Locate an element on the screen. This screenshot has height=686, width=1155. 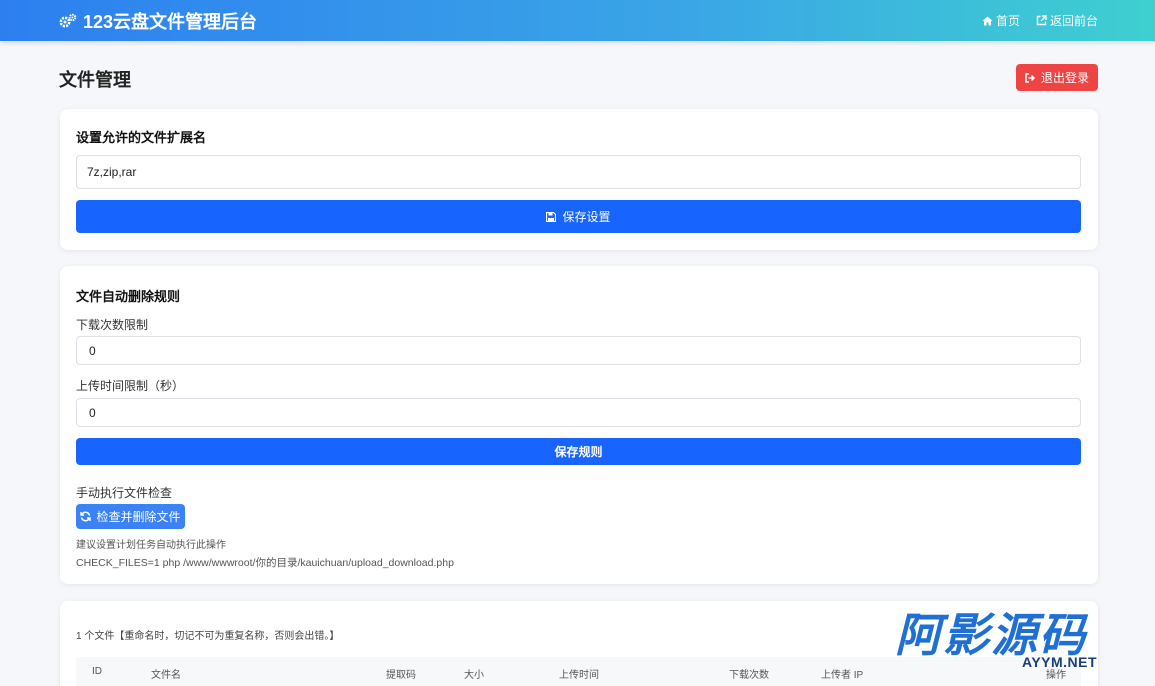
time-limit-label: 上传时间限制（秒） is located at coordinates (130, 386).